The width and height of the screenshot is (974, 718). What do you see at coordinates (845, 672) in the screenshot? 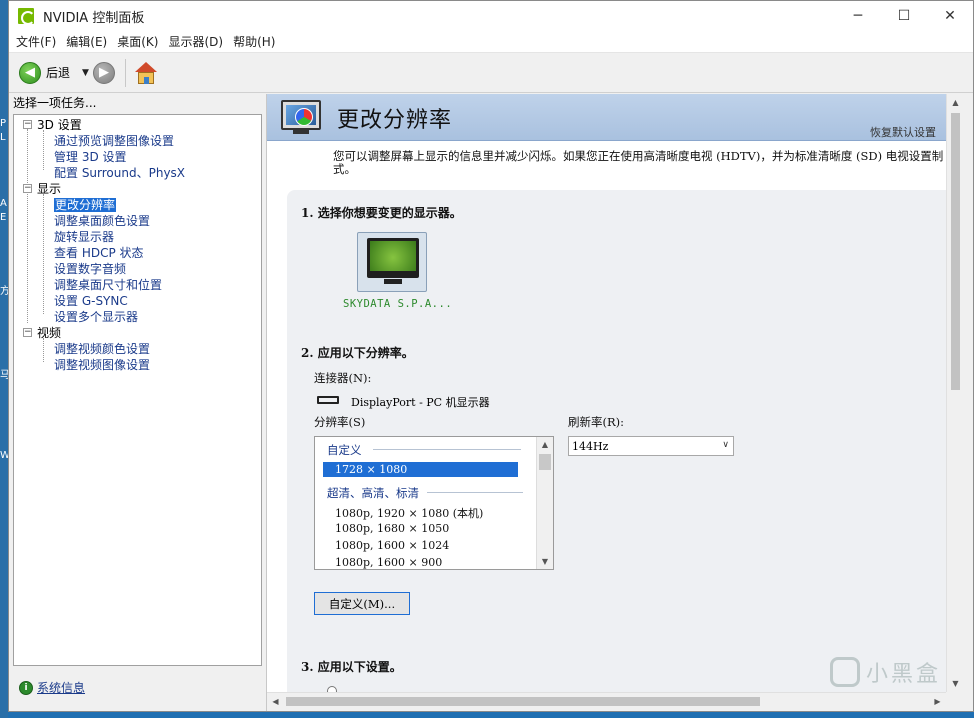
I see `heybox-logo-icon` at bounding box center [845, 672].